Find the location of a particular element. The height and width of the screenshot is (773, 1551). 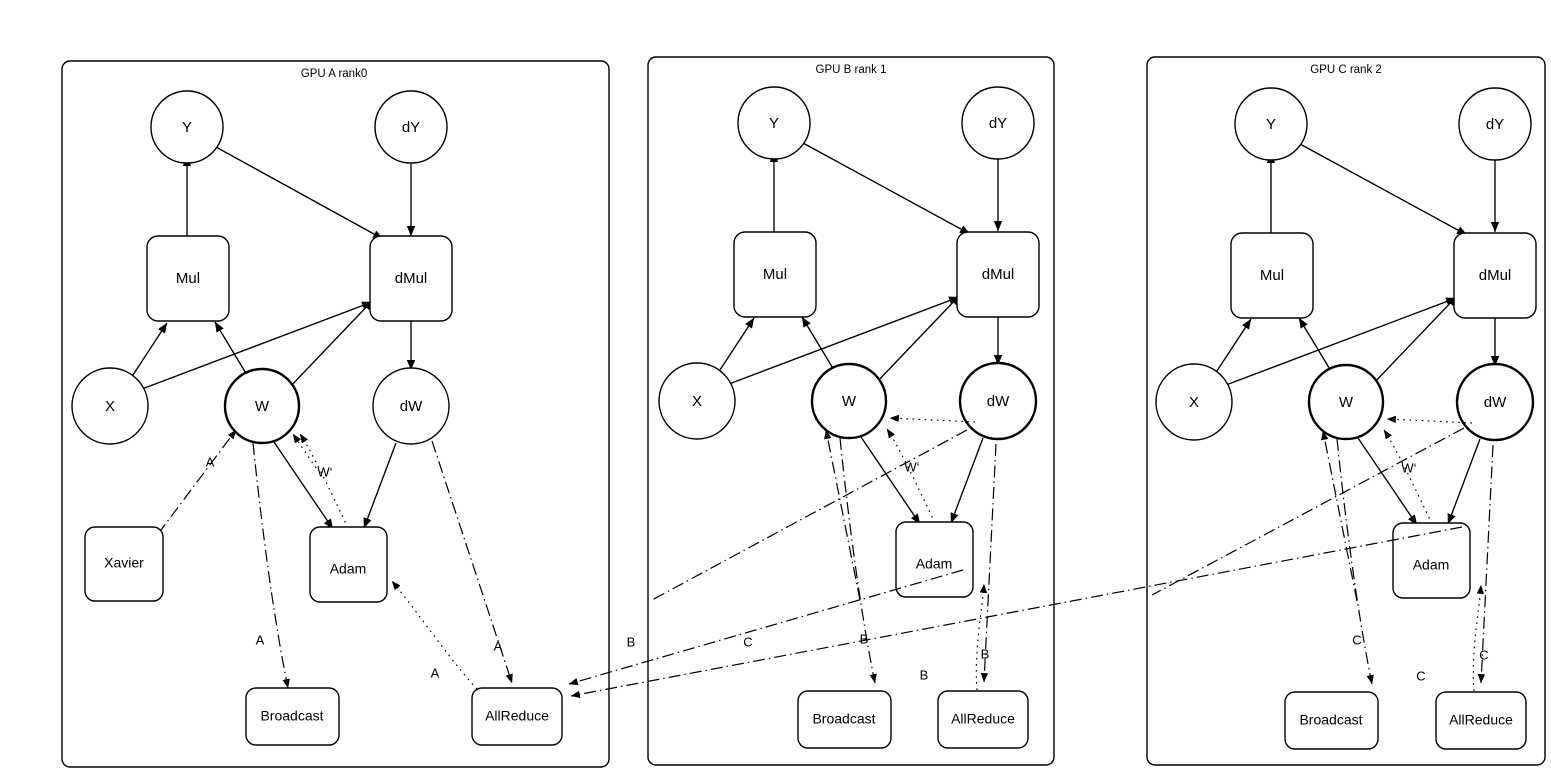

edge-label-cross-b: B is located at coordinates (631, 641).